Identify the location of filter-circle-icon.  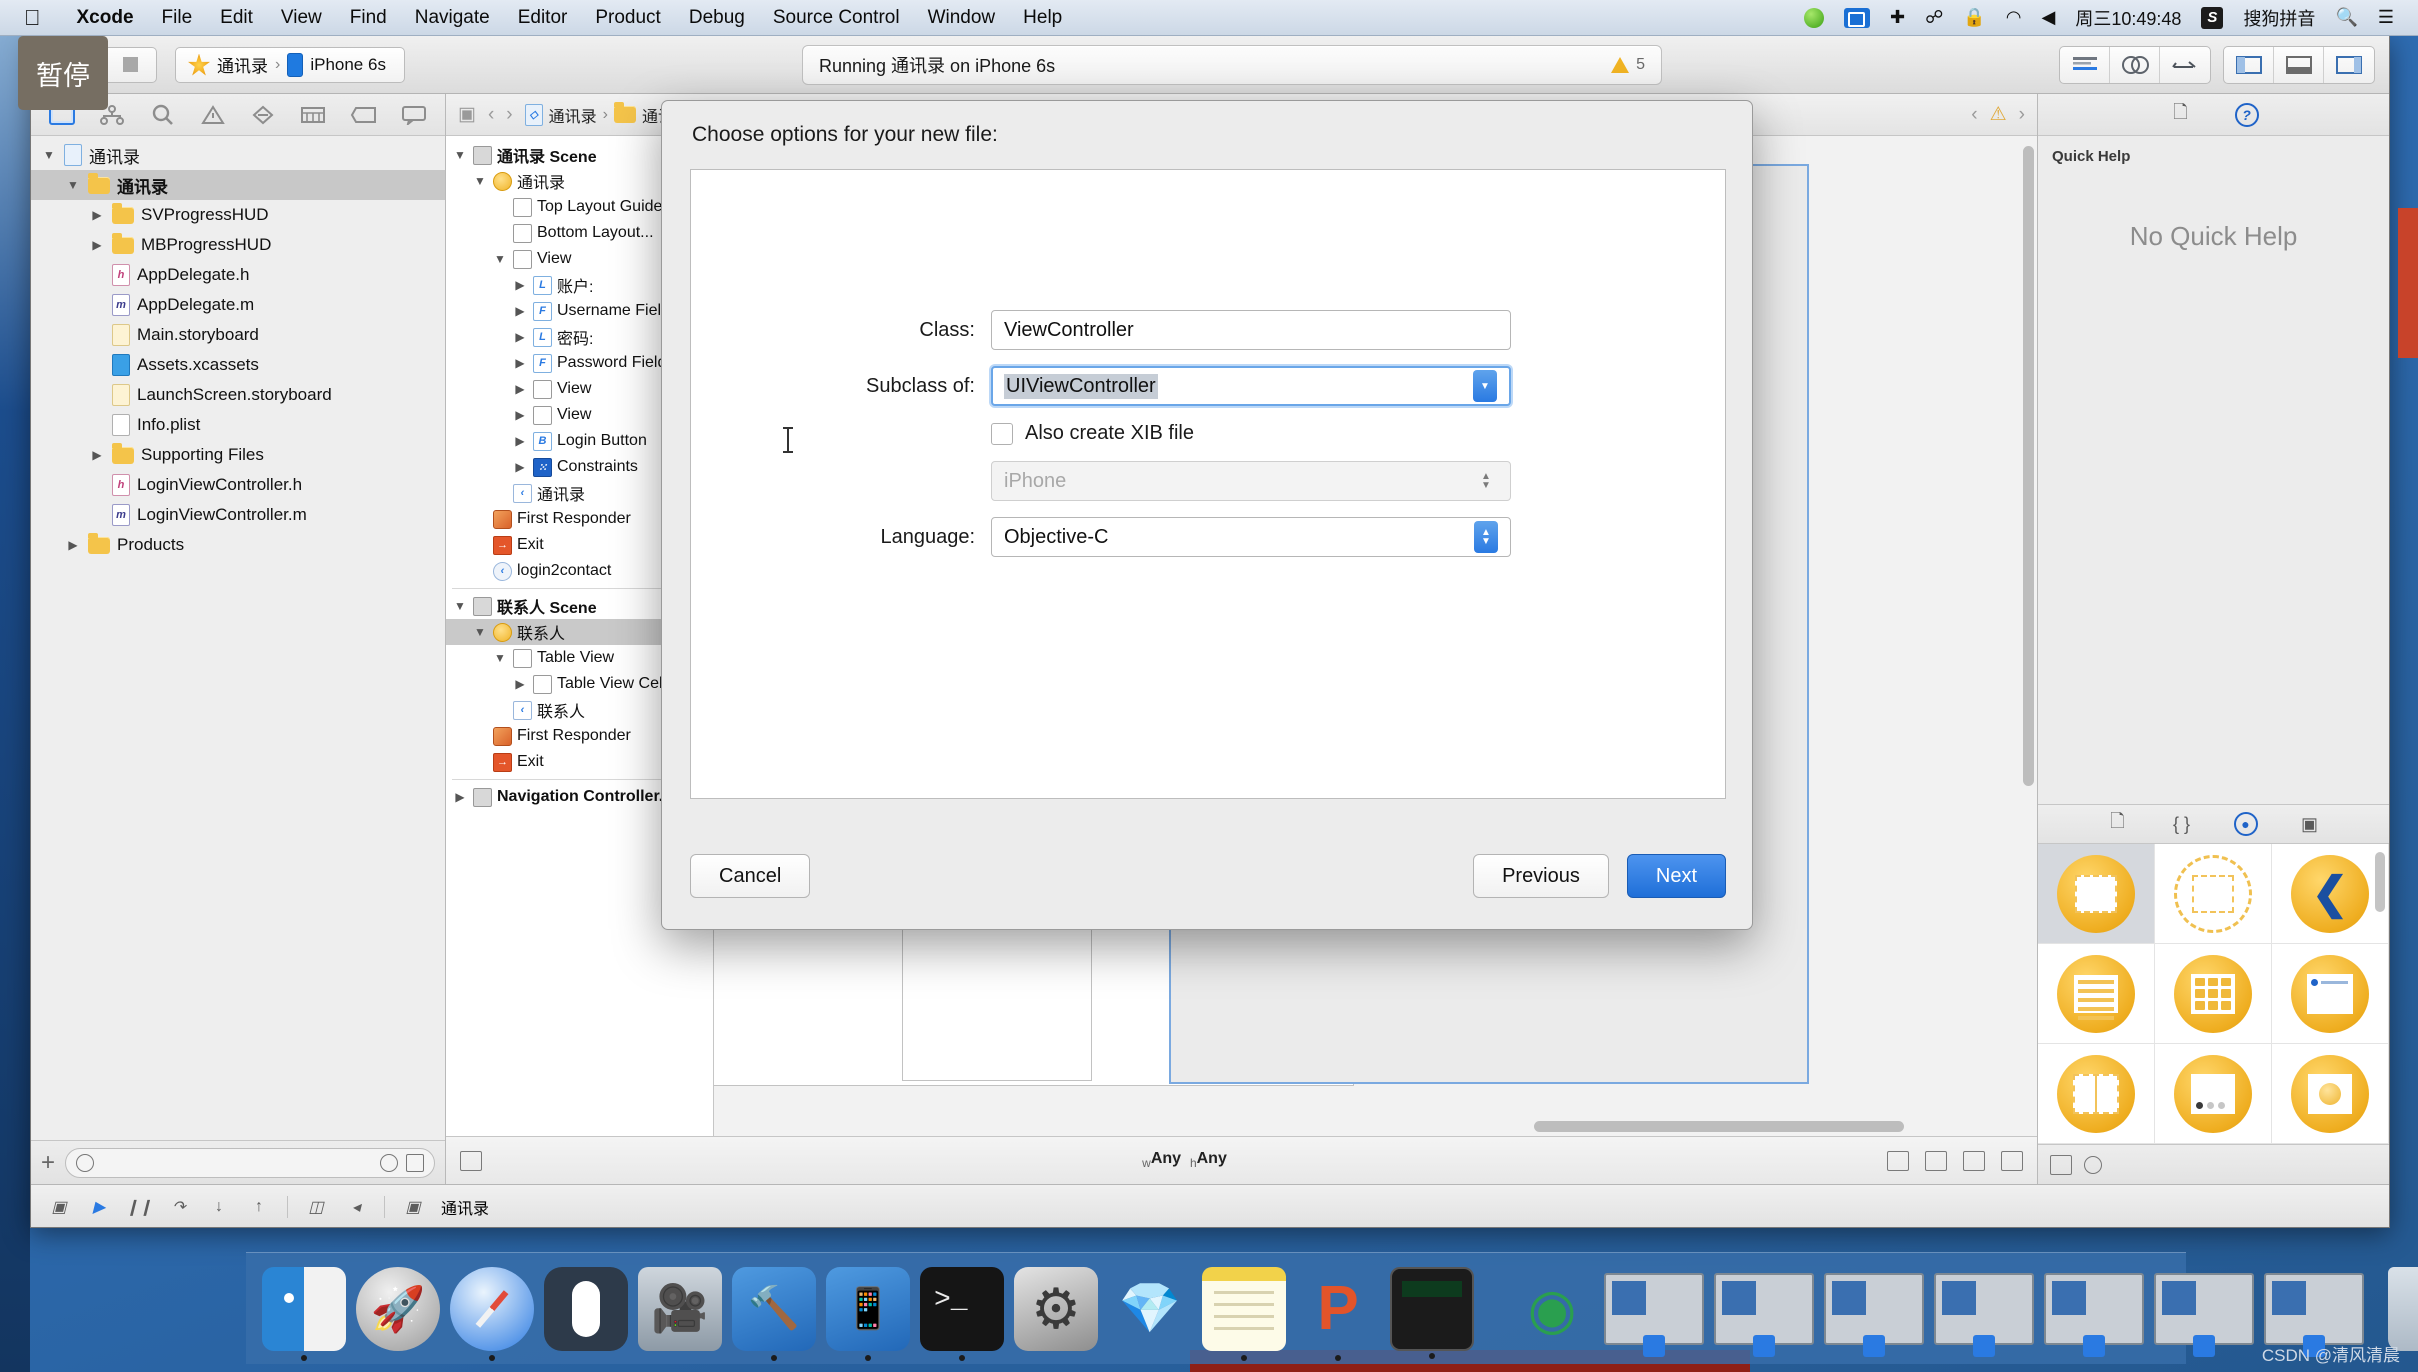
(2093, 1164).